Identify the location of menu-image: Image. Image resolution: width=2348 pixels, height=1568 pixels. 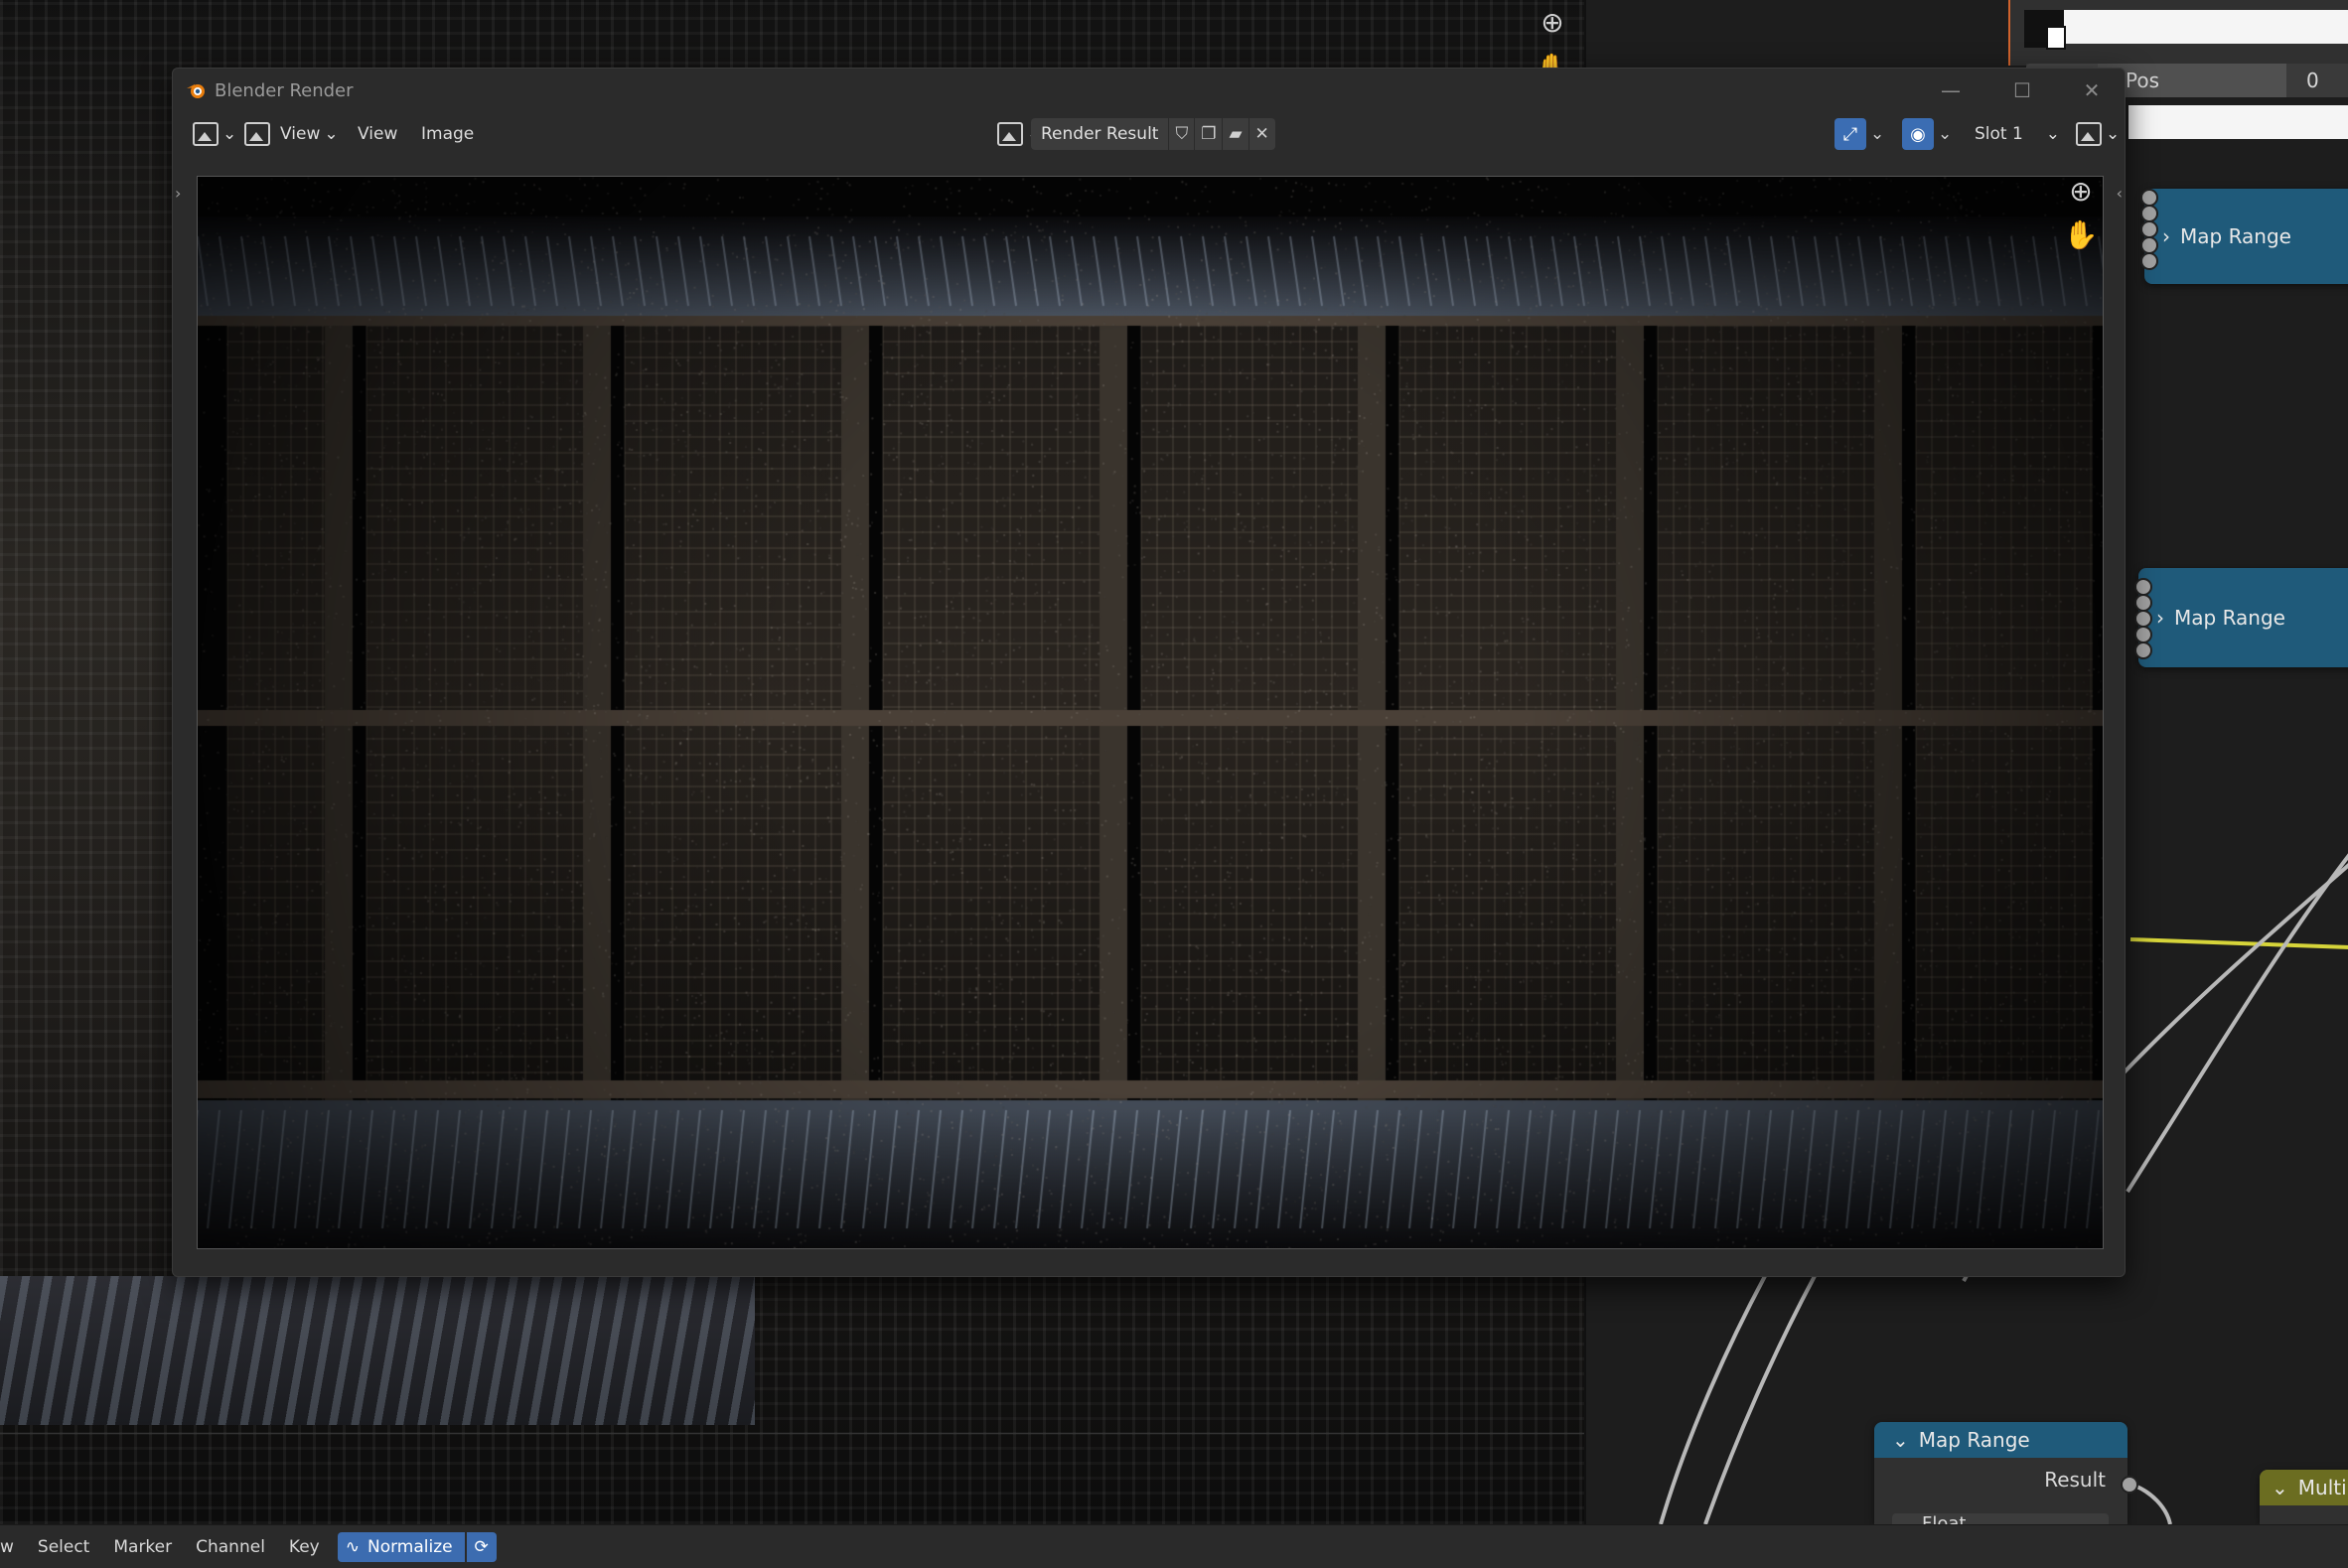
(447, 134).